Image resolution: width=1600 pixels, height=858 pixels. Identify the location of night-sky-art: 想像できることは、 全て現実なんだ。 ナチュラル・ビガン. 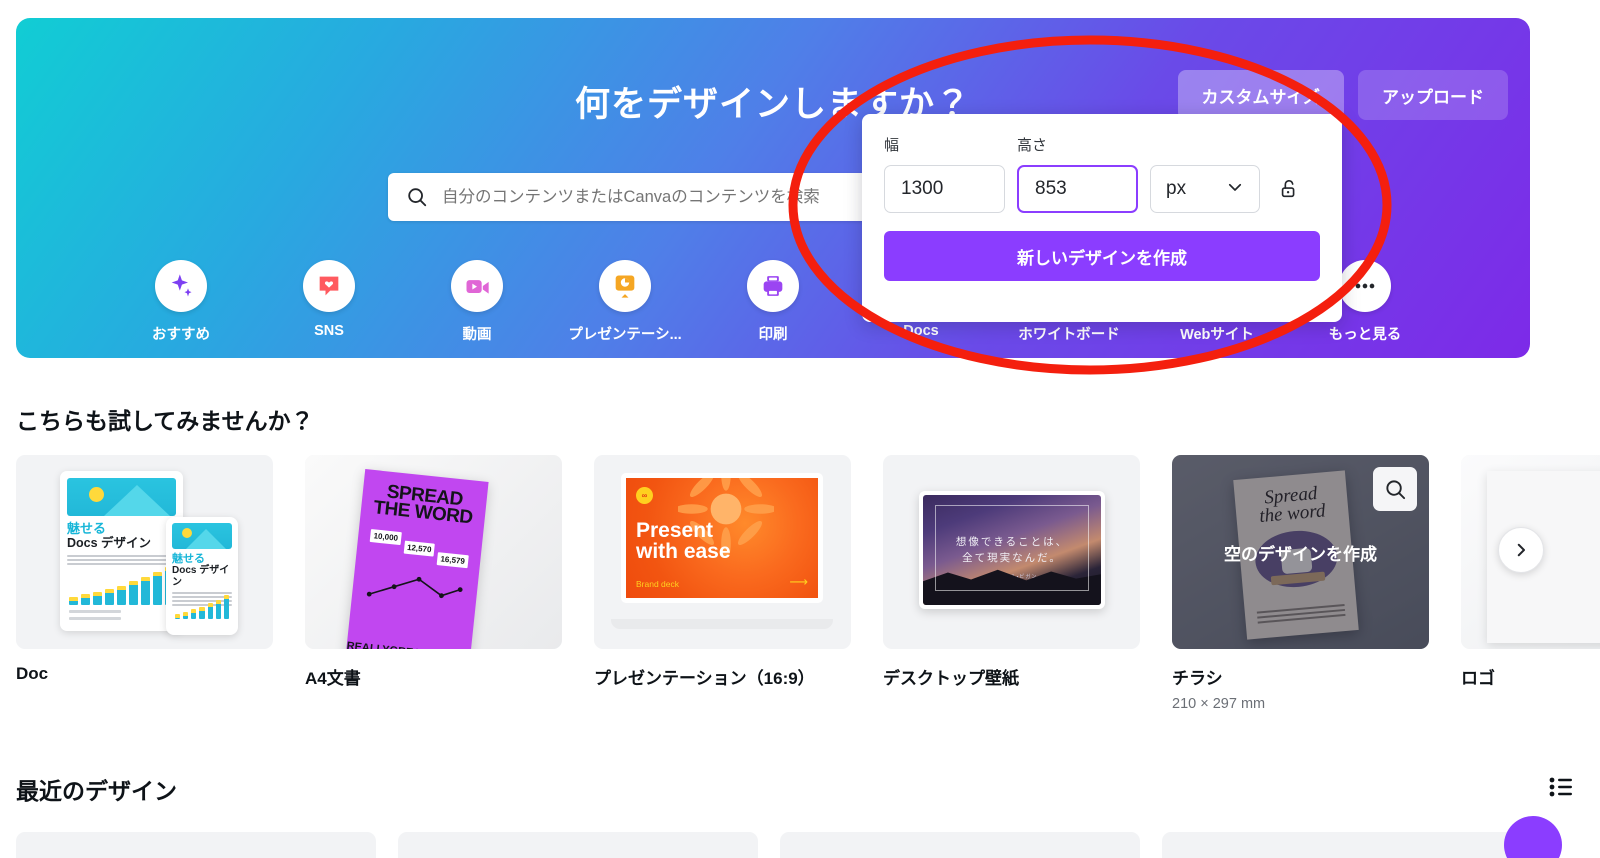
(1012, 550).